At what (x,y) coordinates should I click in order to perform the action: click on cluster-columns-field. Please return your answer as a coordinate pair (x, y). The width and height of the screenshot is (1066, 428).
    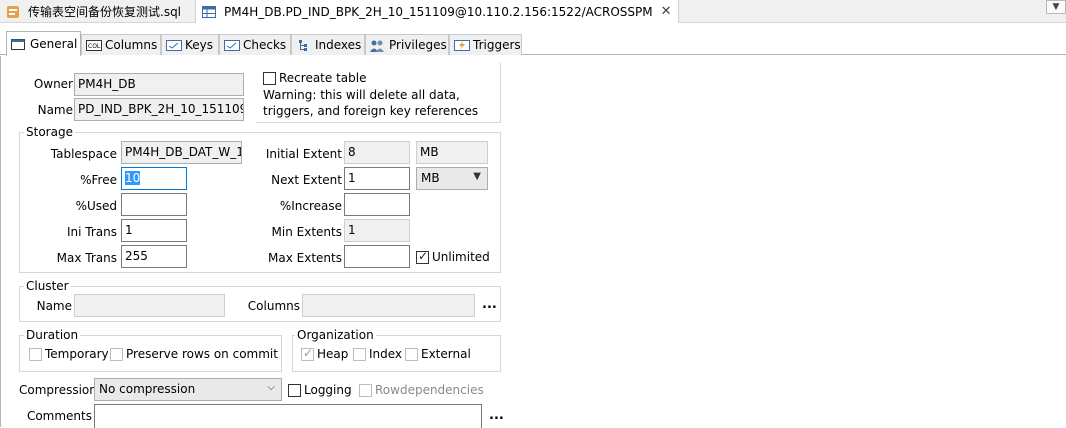
    Looking at the image, I should click on (388, 305).